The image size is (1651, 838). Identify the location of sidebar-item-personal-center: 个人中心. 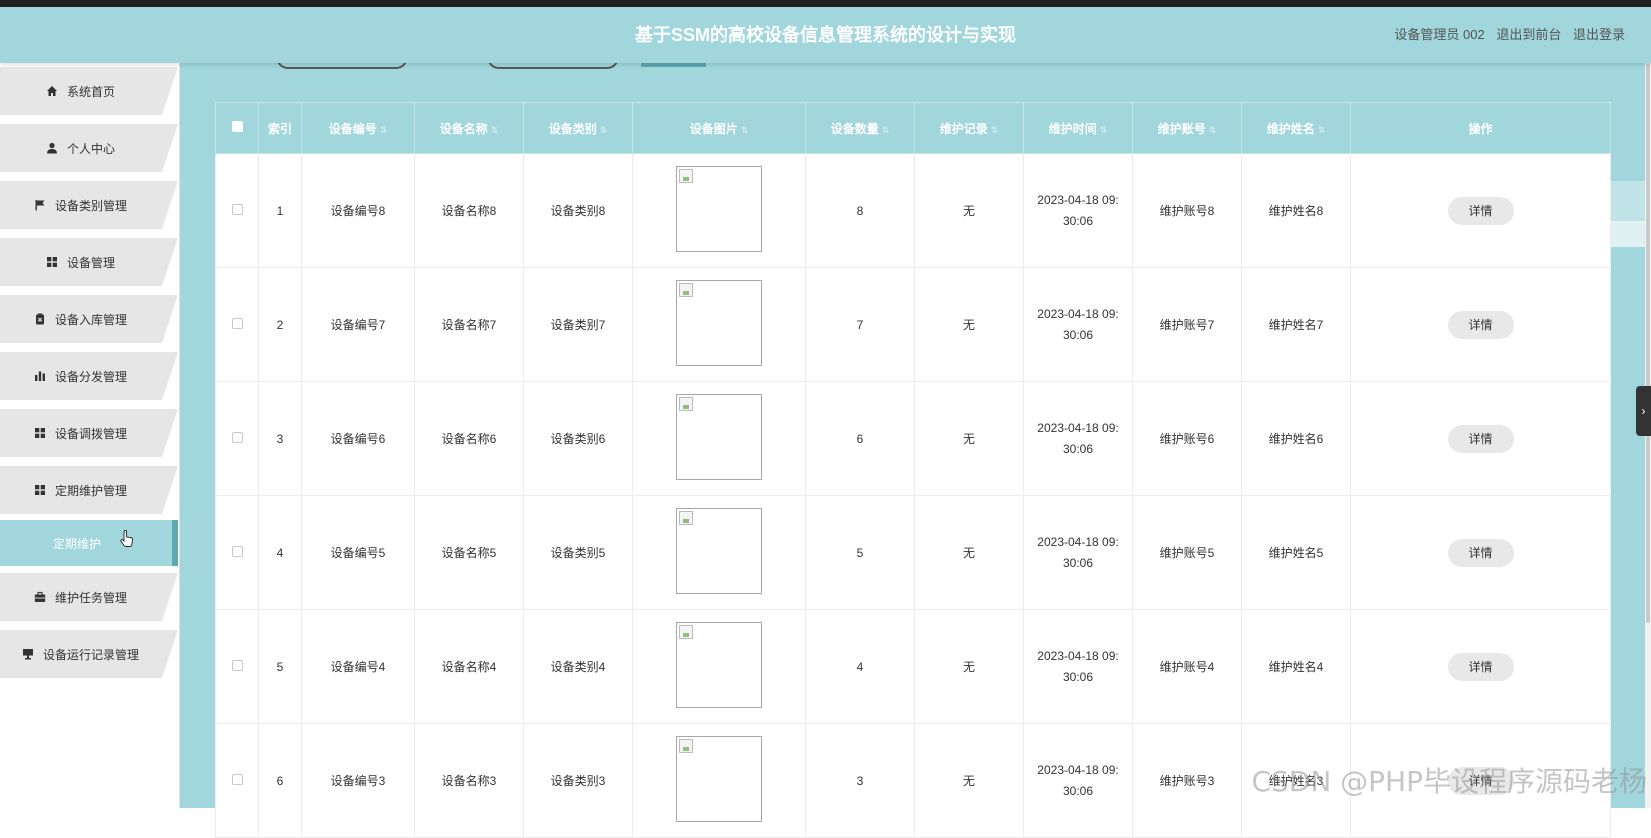
(90, 148).